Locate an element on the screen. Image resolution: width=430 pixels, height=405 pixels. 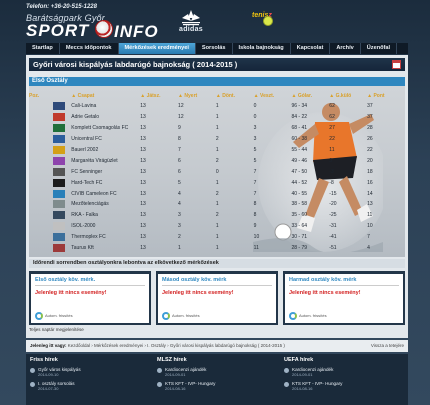
table-row: Komplett Csomagolás FC 13 9 1 3 68 - 41 27 28 is located at coordinates (217, 128).